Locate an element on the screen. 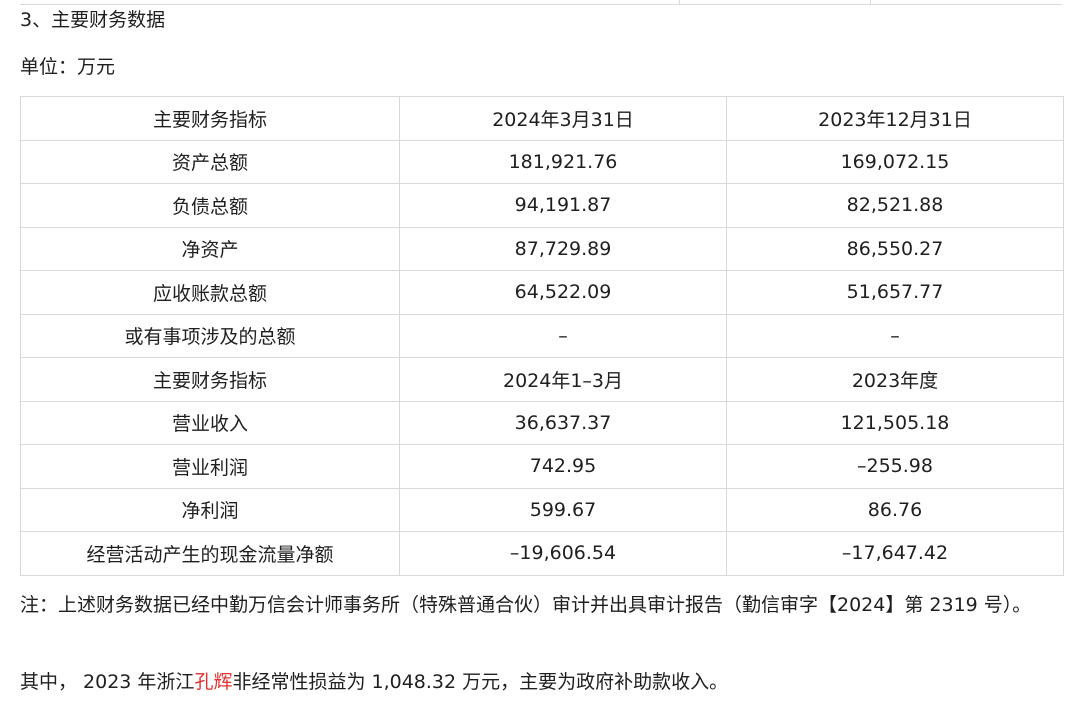  value-cell: 36,637.37 is located at coordinates (563, 422).